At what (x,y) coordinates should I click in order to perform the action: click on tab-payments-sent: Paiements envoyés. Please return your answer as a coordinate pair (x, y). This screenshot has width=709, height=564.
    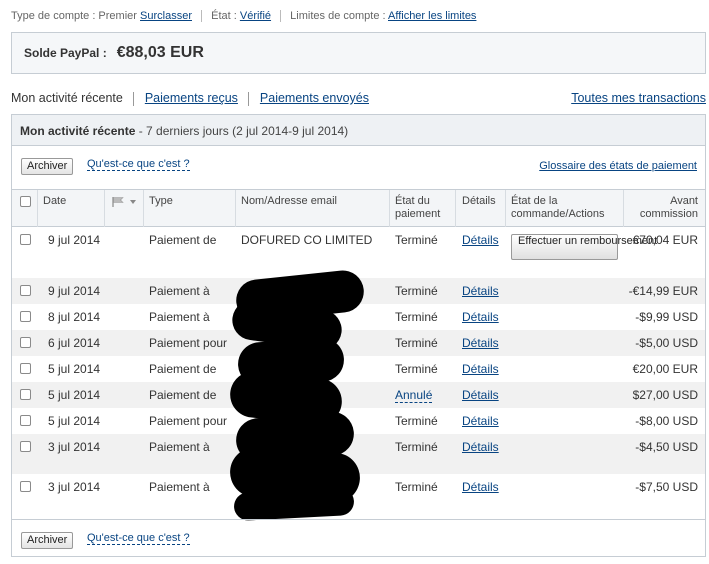
    Looking at the image, I should click on (314, 98).